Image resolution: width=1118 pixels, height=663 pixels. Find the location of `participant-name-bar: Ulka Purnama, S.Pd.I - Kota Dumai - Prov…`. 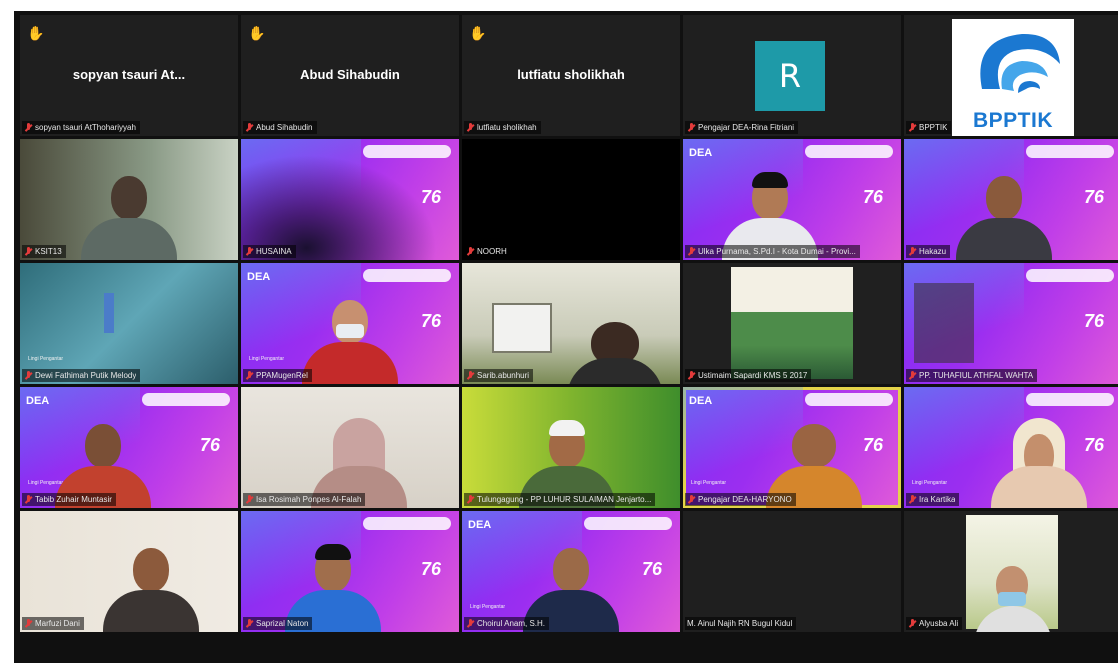

participant-name-bar: Ulka Purnama, S.Pd.I - Kota Dumai - Prov… is located at coordinates (772, 251).